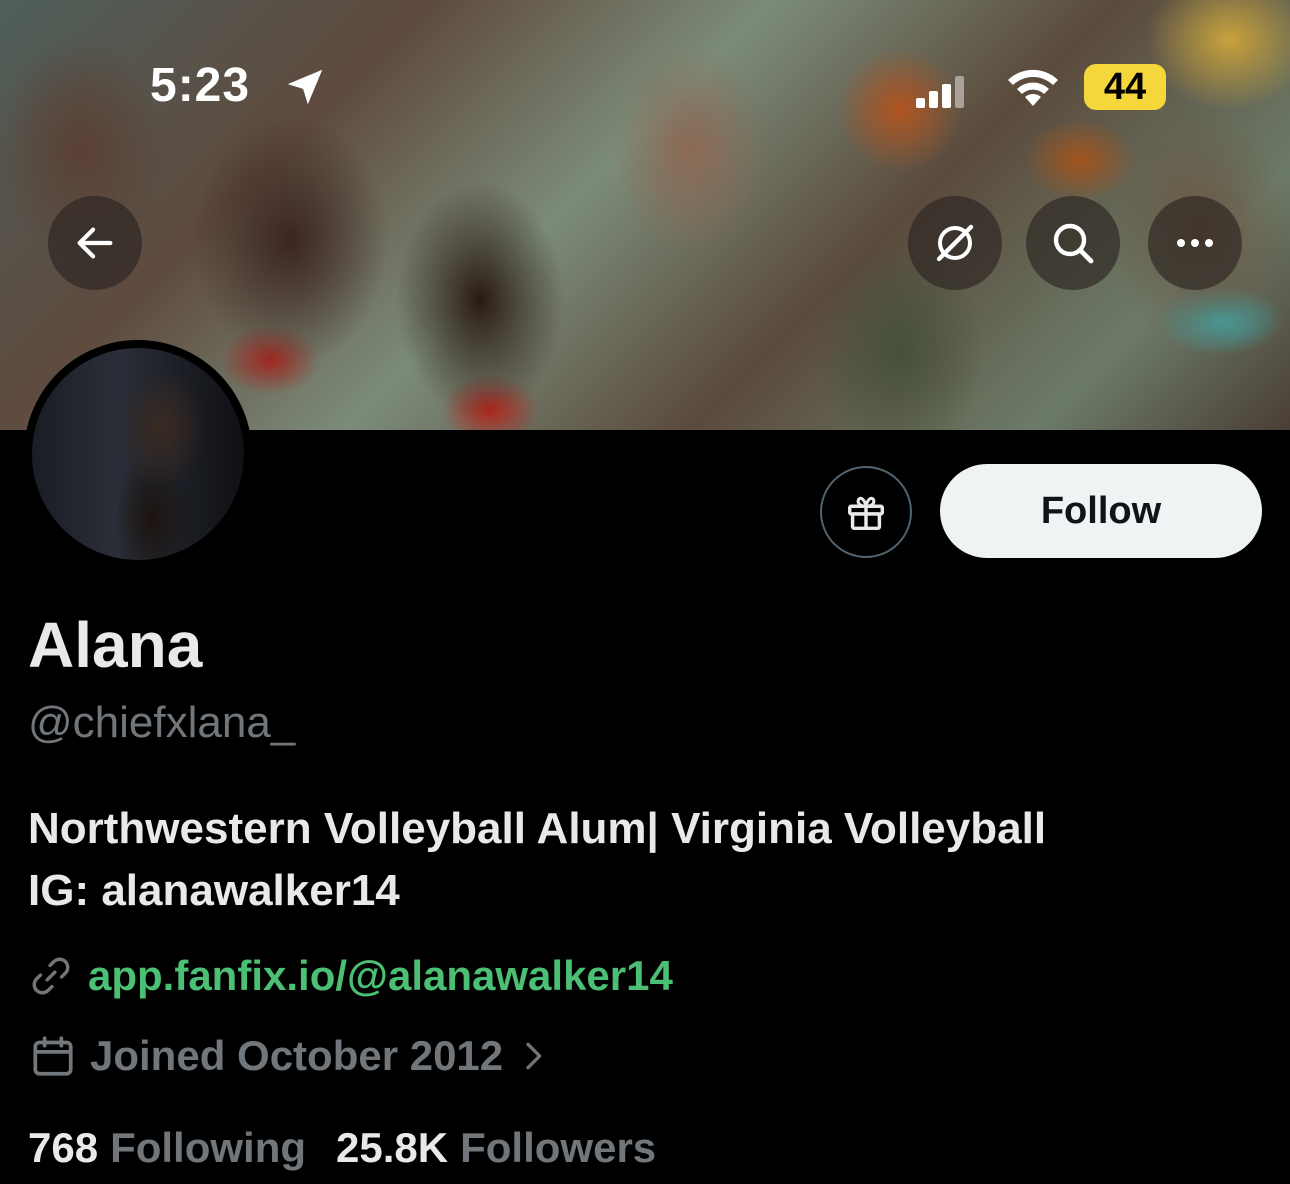  What do you see at coordinates (53, 1056) in the screenshot?
I see `calendar-icon` at bounding box center [53, 1056].